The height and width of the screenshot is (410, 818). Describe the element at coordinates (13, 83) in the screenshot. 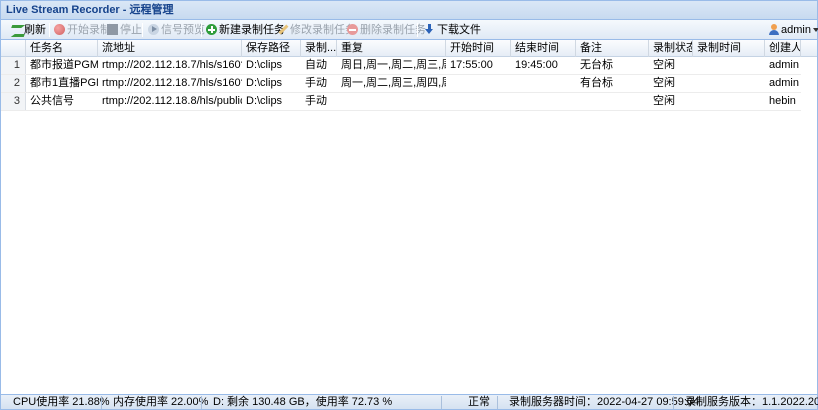

I see `row-number: 2` at that location.